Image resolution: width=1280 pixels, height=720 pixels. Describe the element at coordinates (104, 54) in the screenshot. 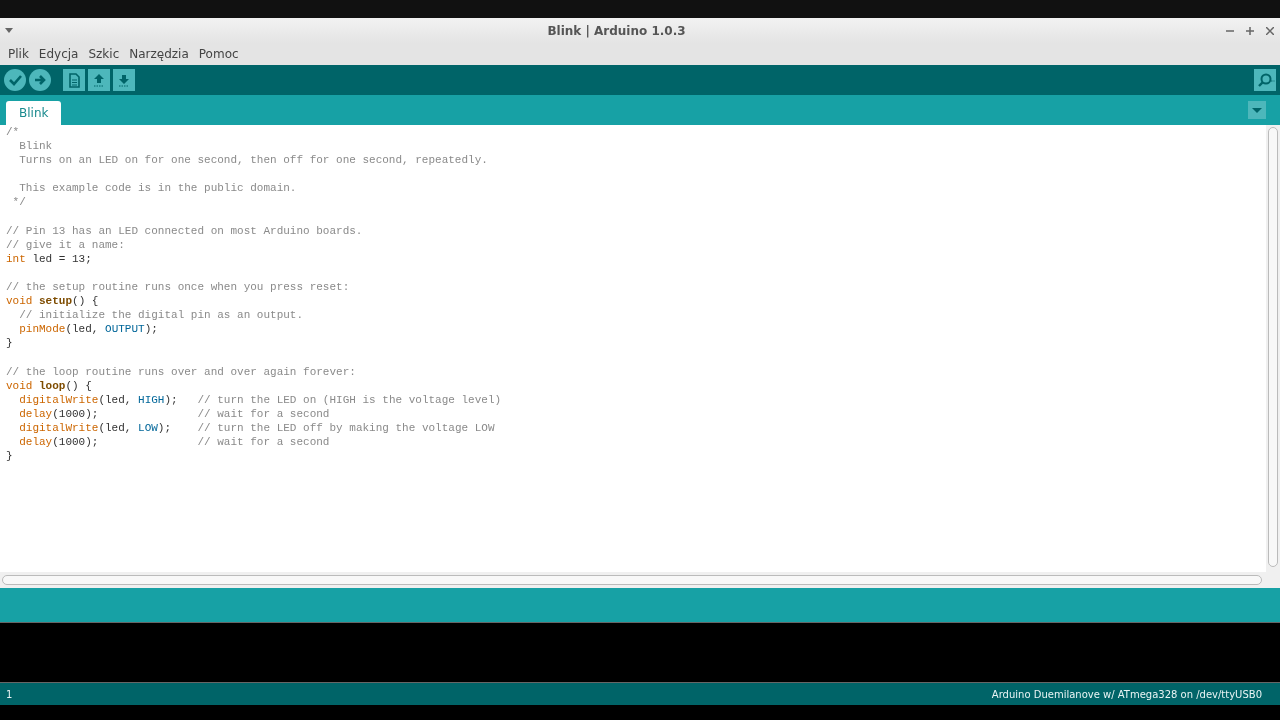

I see `menu-item: Szkic` at that location.